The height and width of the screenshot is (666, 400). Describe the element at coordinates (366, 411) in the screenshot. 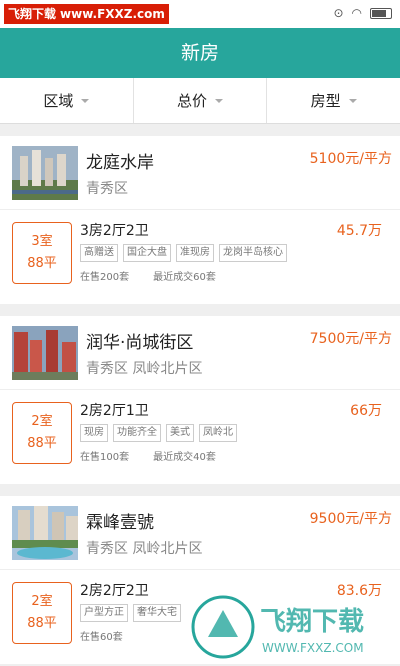

I see `total-price: 66万` at that location.